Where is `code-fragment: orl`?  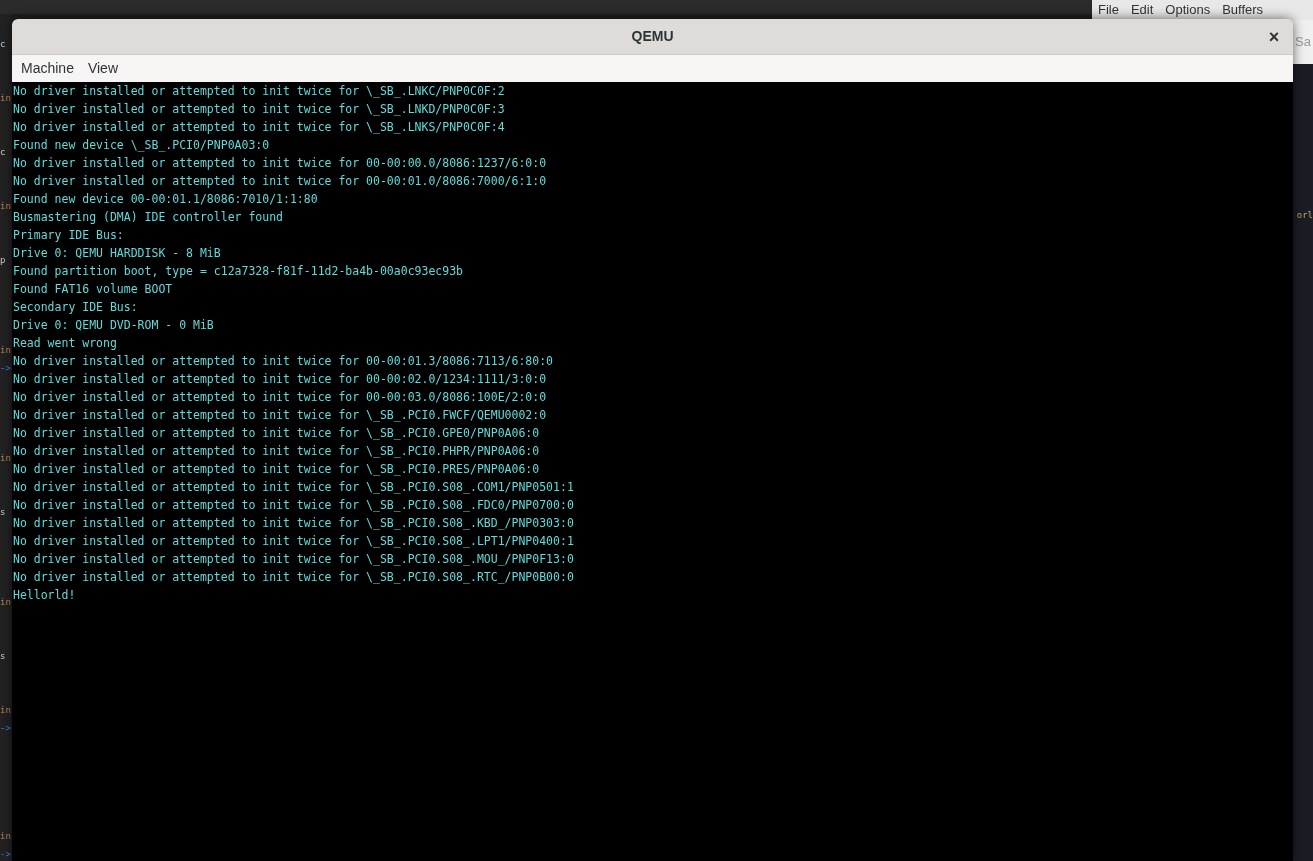
code-fragment: orl is located at coordinates (1304, 215).